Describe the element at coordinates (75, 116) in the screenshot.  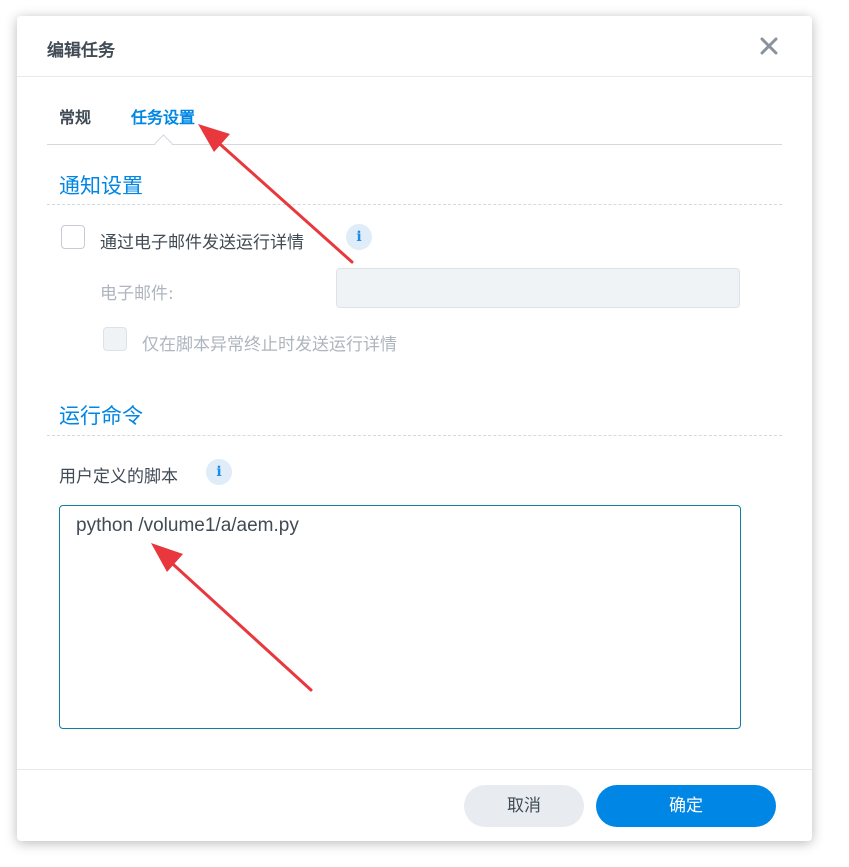
I see `tab-general: 常规` at that location.